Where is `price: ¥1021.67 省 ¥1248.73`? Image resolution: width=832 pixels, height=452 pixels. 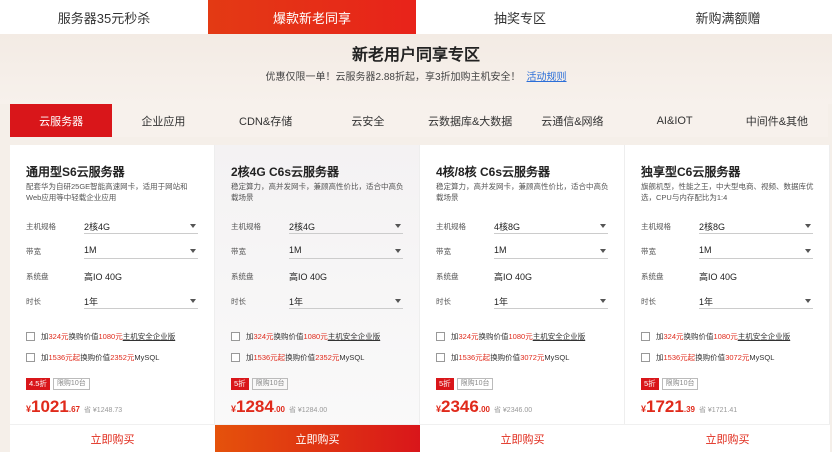
price: ¥1021.67 省 ¥1248.73 is located at coordinates (74, 406).